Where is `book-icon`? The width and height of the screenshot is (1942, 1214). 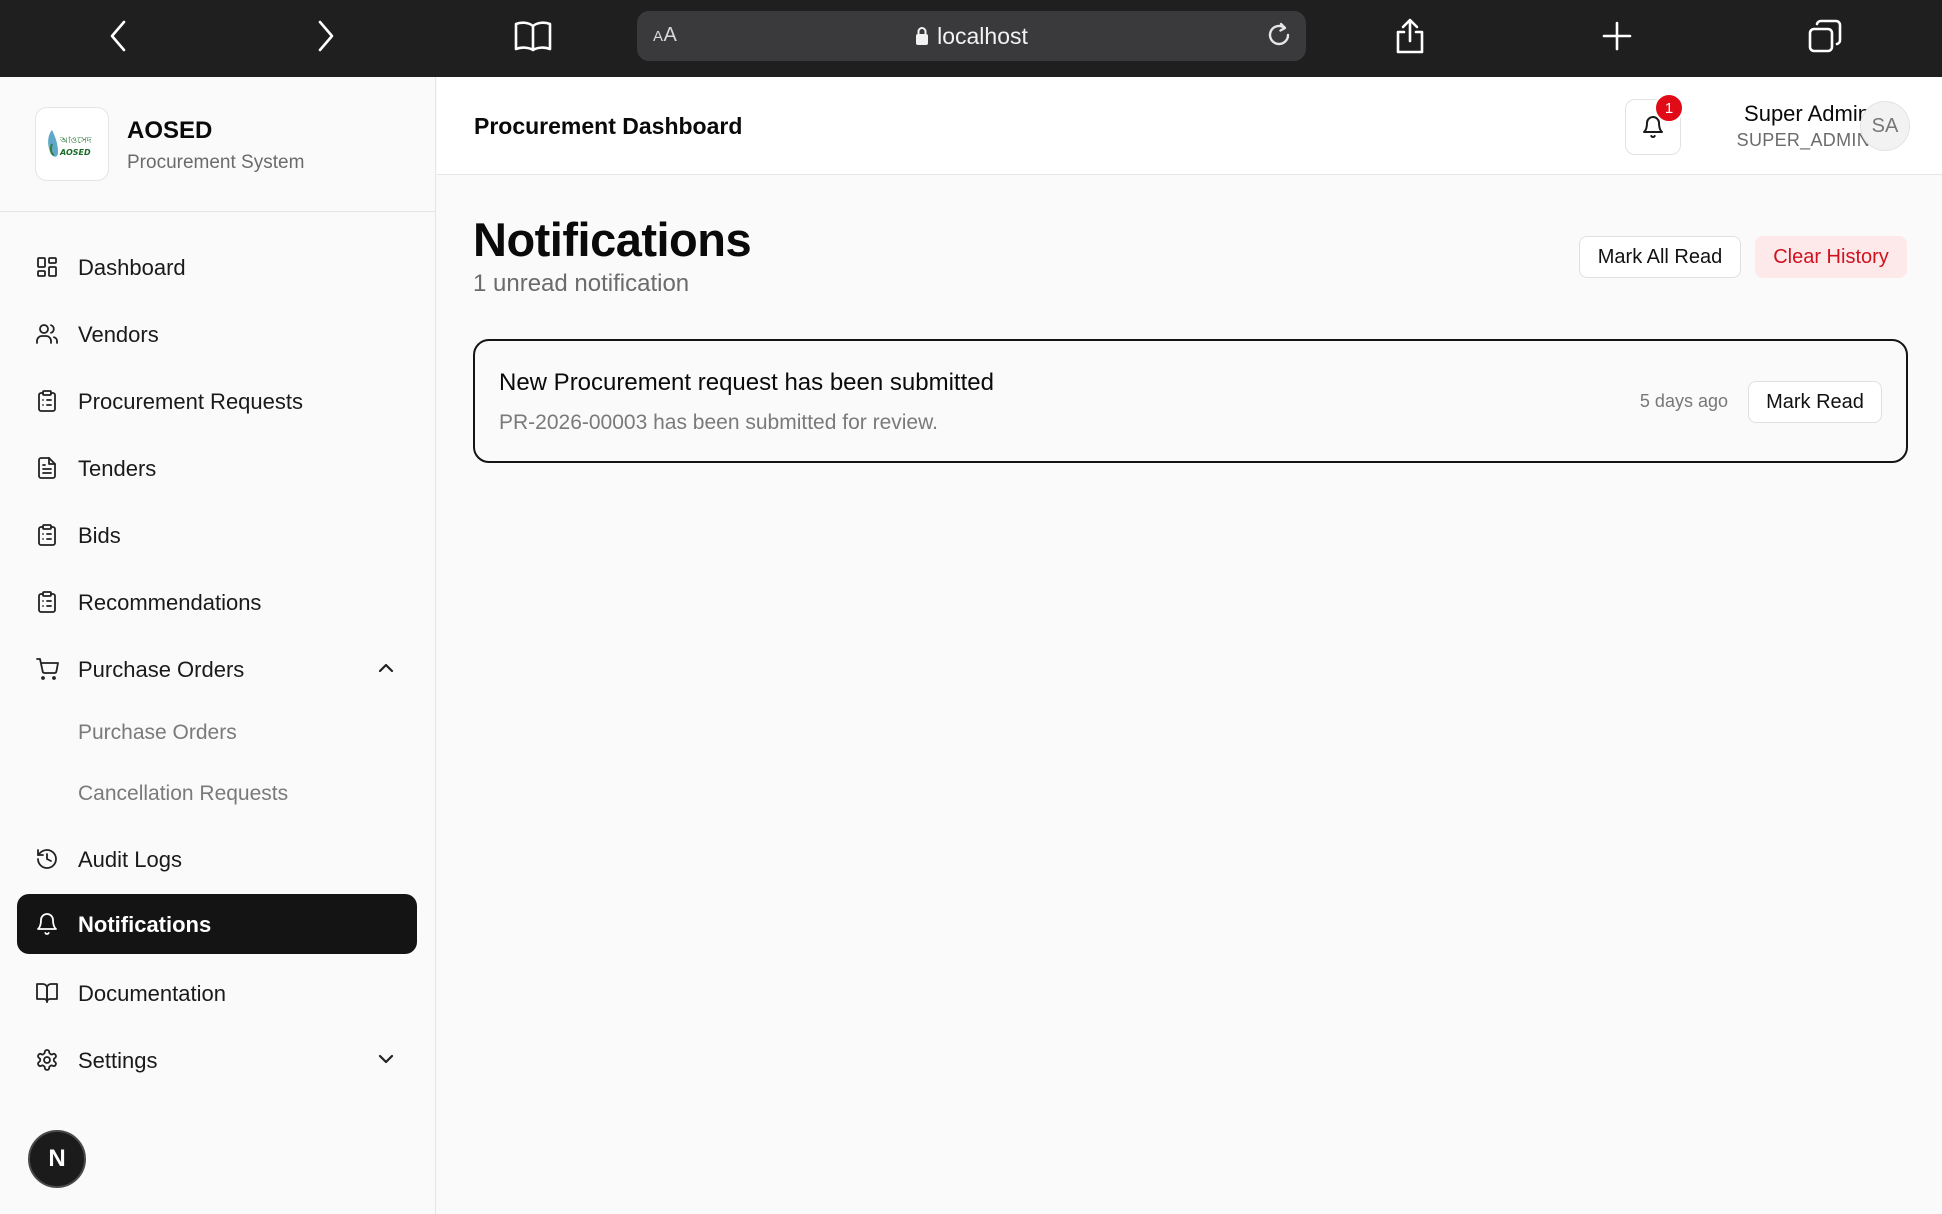
book-icon is located at coordinates (533, 36).